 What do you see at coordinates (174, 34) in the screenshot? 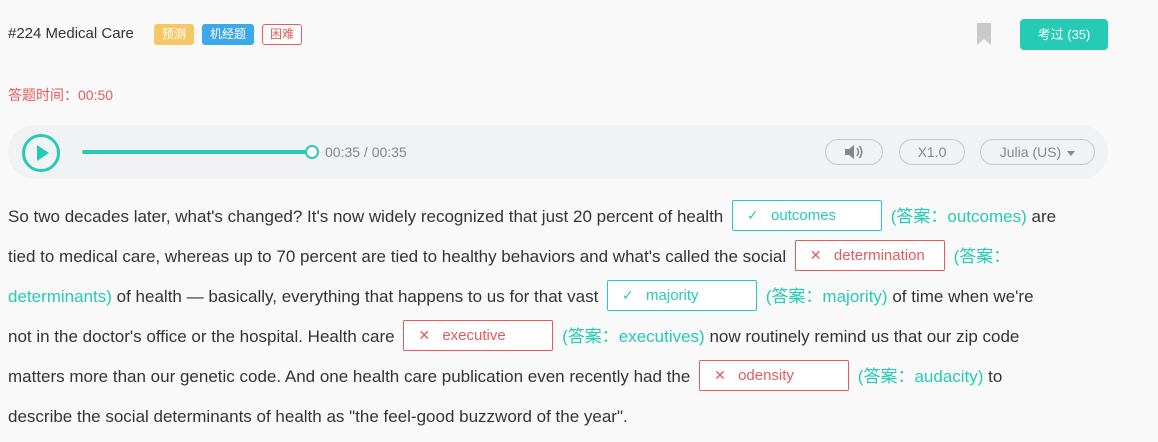
I see `predict-tag: 预测` at bounding box center [174, 34].